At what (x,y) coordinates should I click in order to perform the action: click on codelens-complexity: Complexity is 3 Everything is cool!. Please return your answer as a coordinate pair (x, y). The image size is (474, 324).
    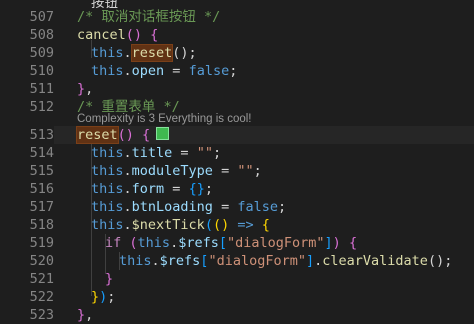
    Looking at the image, I should click on (164, 119).